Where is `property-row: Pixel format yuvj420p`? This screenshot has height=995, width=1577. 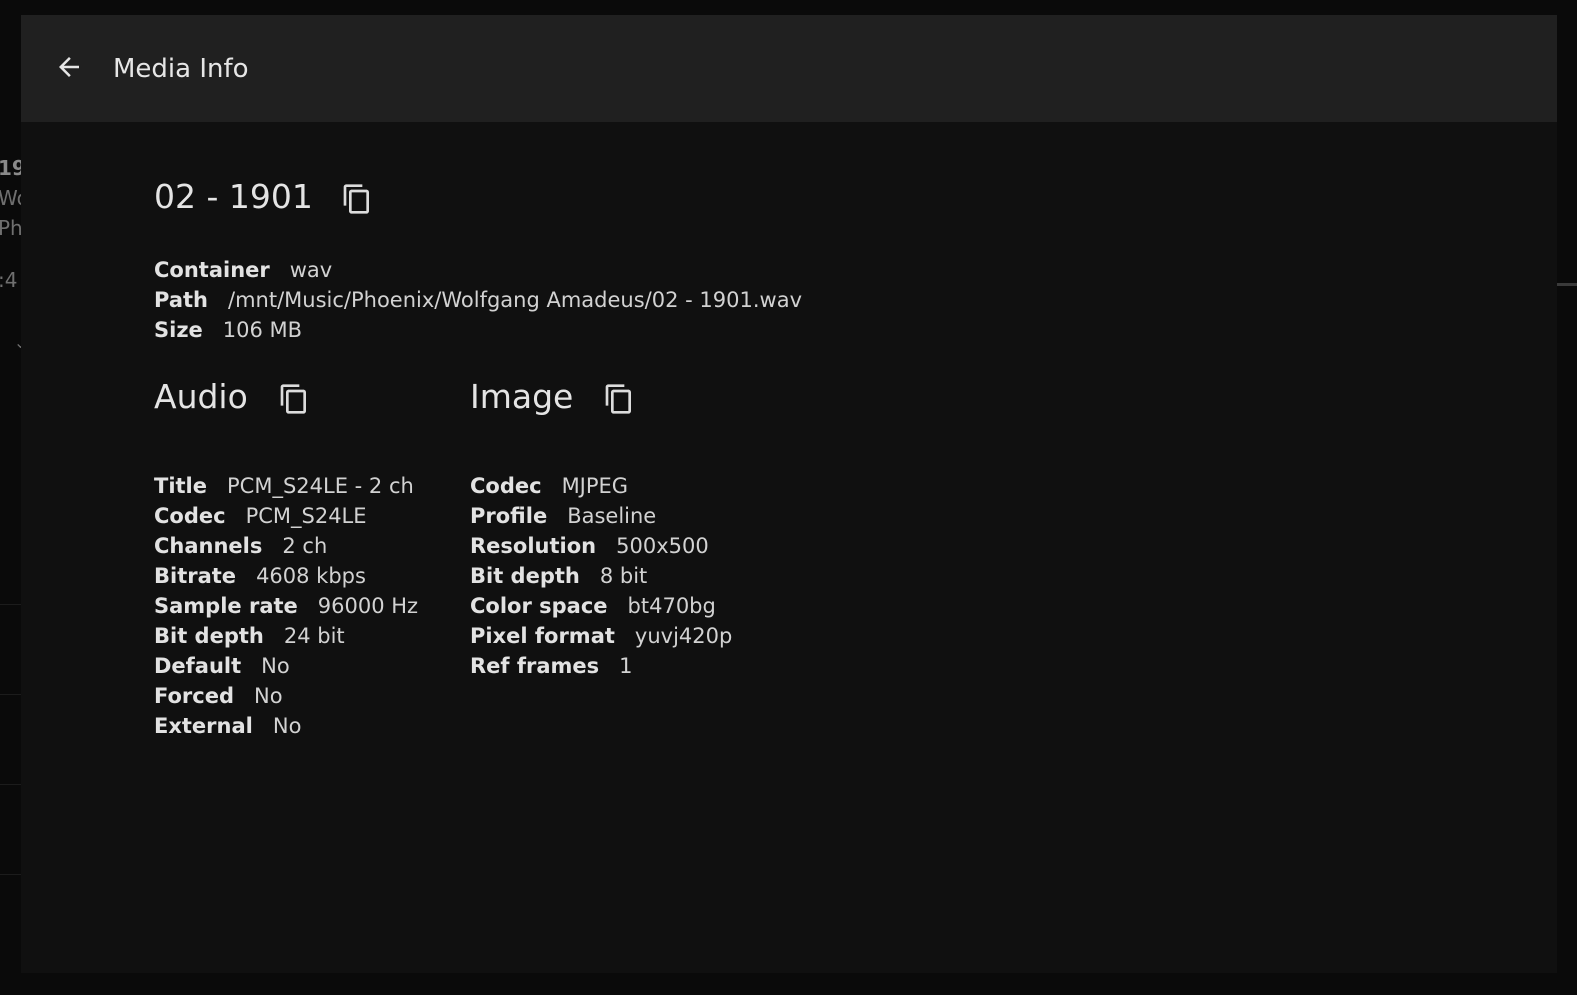
property-row: Pixel format yuvj420p is located at coordinates (601, 636).